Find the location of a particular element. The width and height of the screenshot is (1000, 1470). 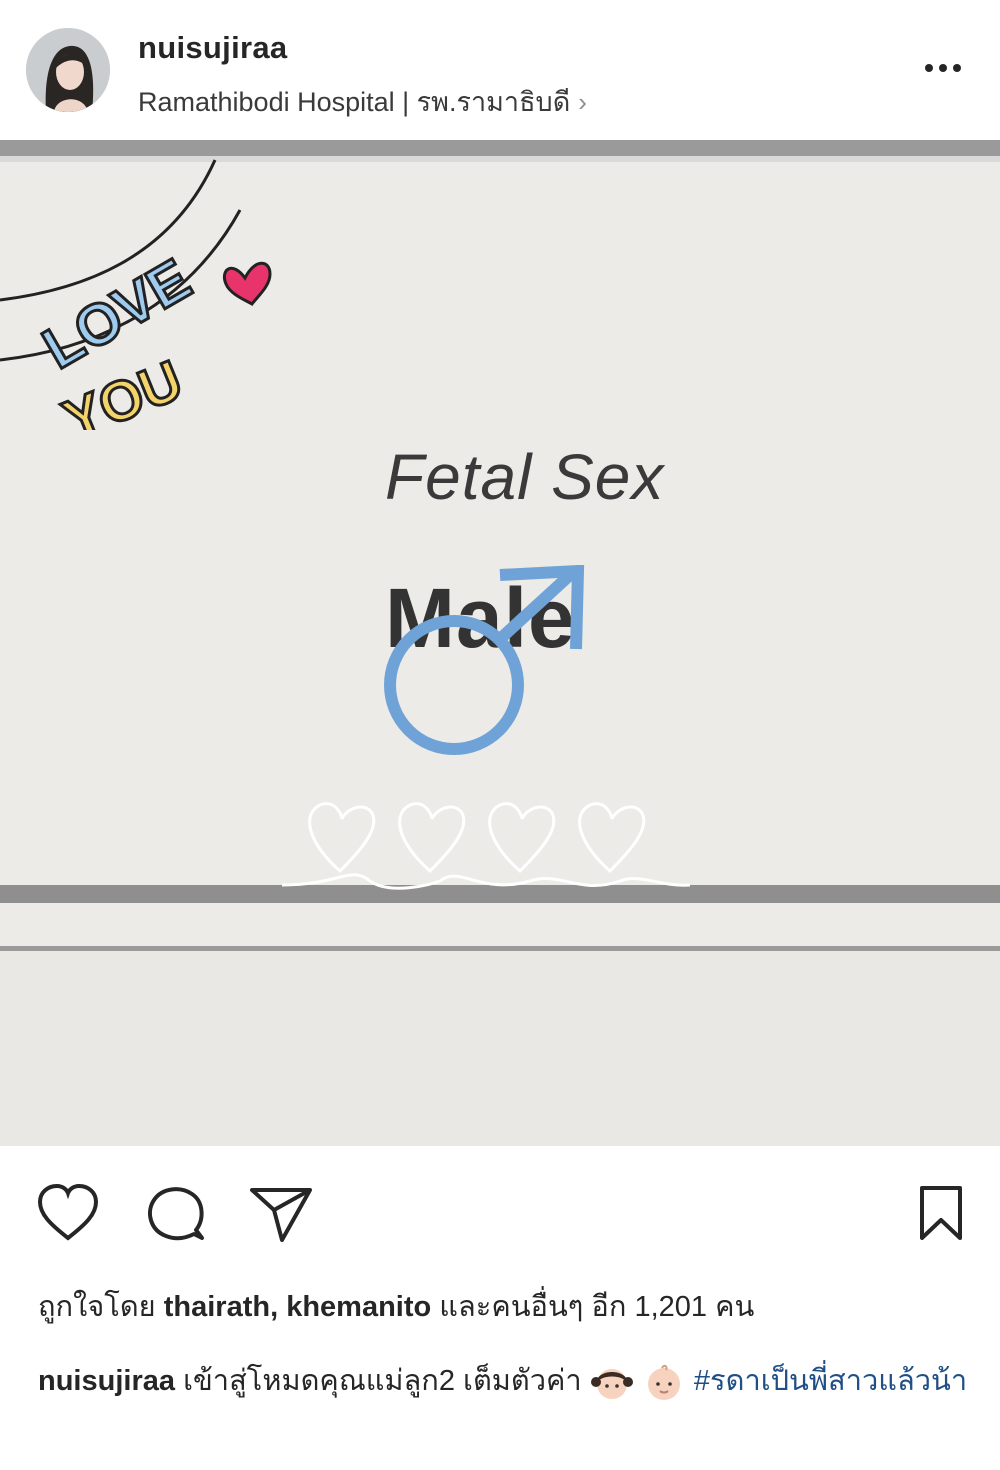

caption-username: nuisujiraa is located at coordinates (106, 1381).